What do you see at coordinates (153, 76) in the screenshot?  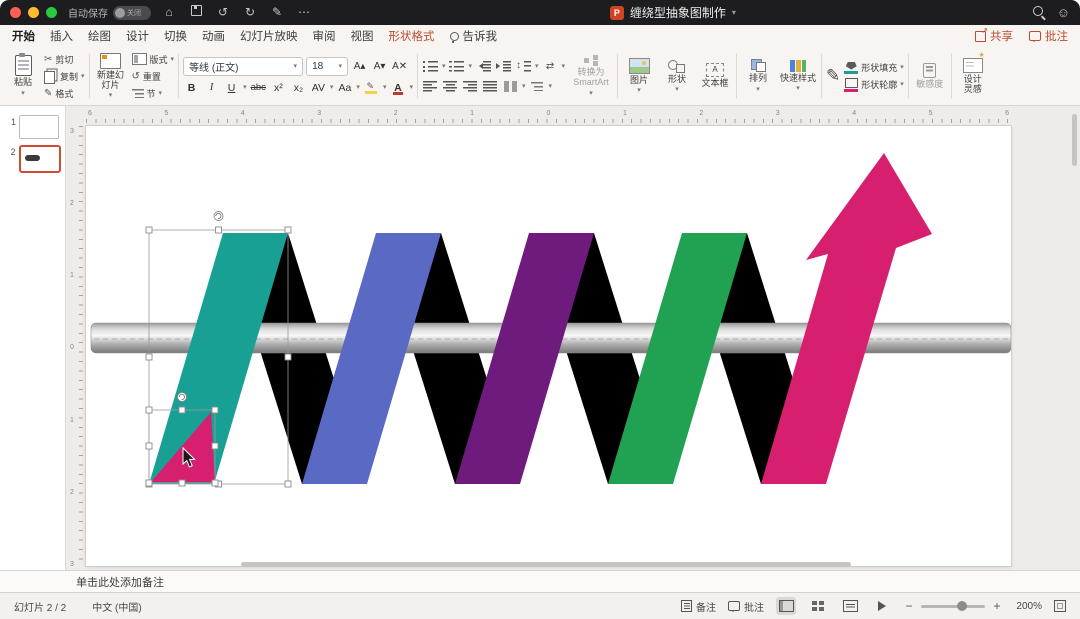 I see `reset-button: 重置` at bounding box center [153, 76].